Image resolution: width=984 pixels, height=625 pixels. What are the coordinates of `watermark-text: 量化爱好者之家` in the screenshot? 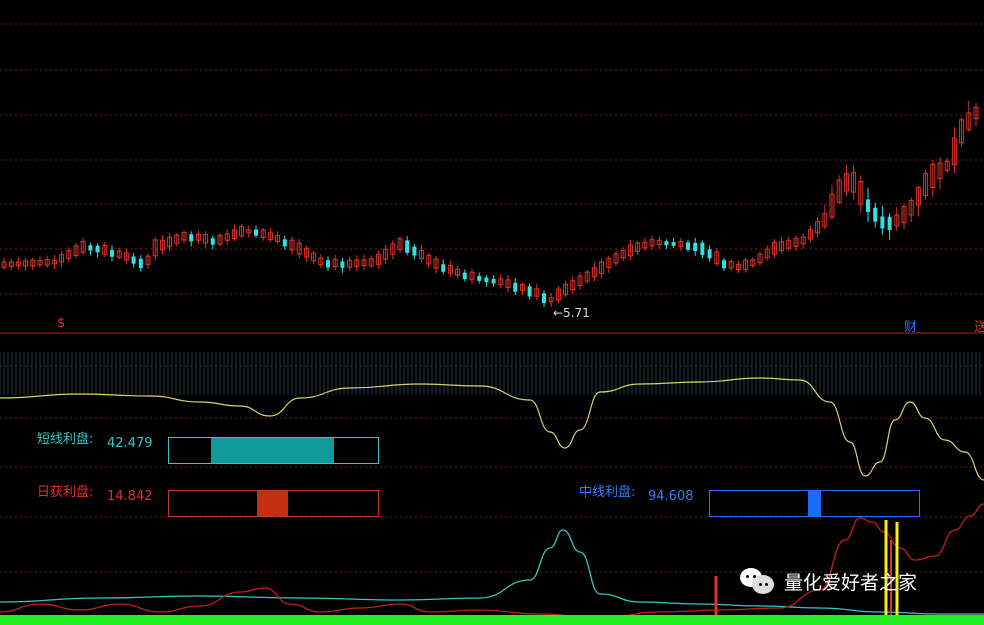 It's located at (851, 582).